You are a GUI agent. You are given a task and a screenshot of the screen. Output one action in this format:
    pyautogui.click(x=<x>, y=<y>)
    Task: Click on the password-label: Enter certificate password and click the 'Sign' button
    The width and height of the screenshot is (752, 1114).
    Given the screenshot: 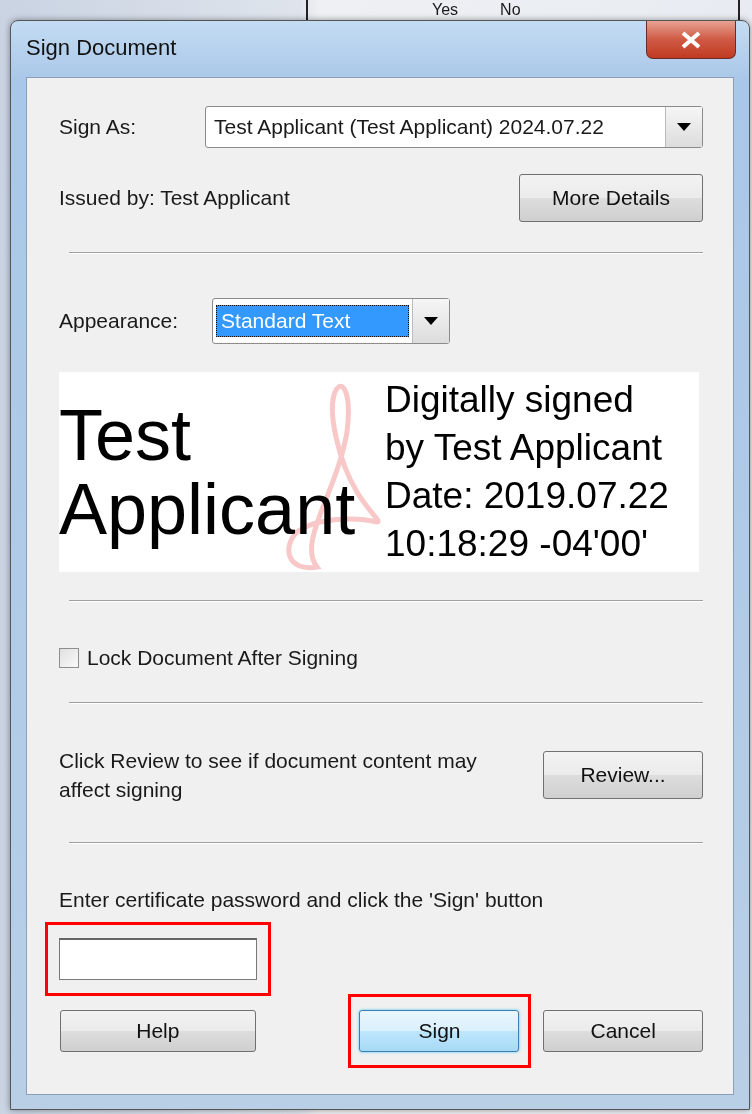 What is the action you would take?
    pyautogui.click(x=302, y=900)
    